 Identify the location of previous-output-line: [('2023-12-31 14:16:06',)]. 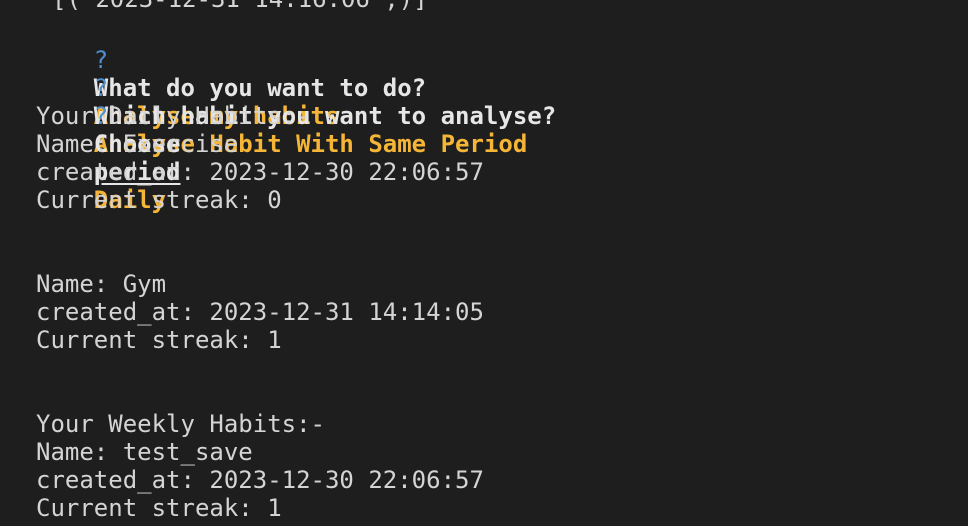
(240, 6).